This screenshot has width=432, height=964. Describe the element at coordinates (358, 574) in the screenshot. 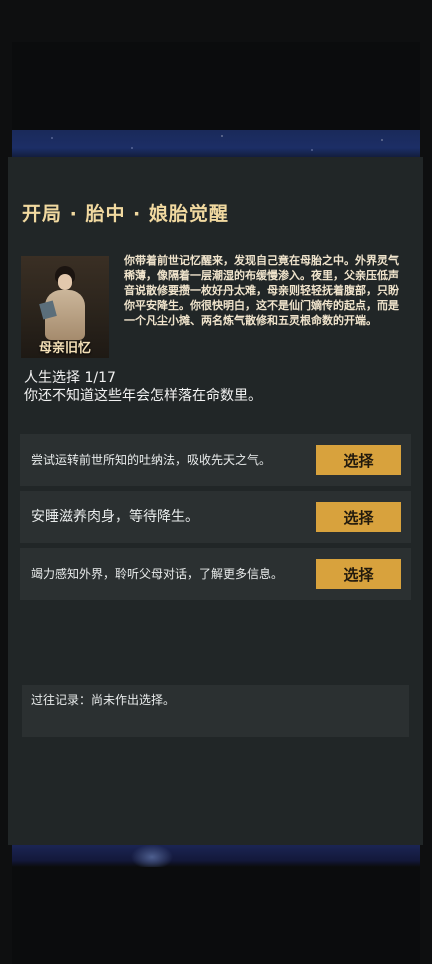

I see `choose-button-3: 选择` at that location.